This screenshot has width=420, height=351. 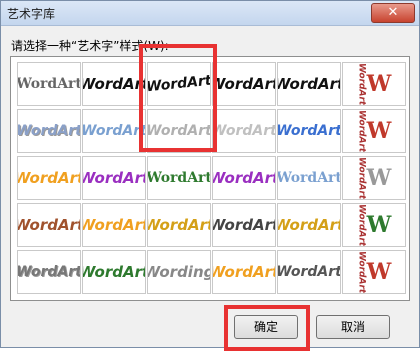 I want to click on wordart-style-2-1: WordArt, so click(x=49, y=131).